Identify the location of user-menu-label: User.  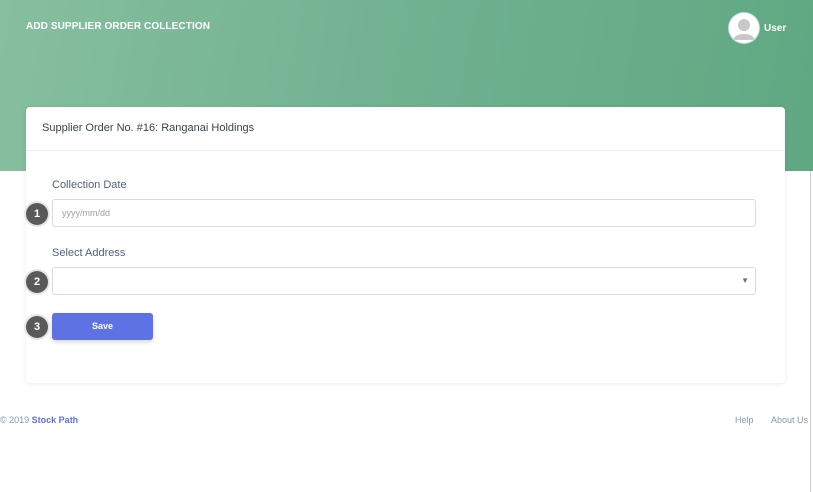
(775, 28).